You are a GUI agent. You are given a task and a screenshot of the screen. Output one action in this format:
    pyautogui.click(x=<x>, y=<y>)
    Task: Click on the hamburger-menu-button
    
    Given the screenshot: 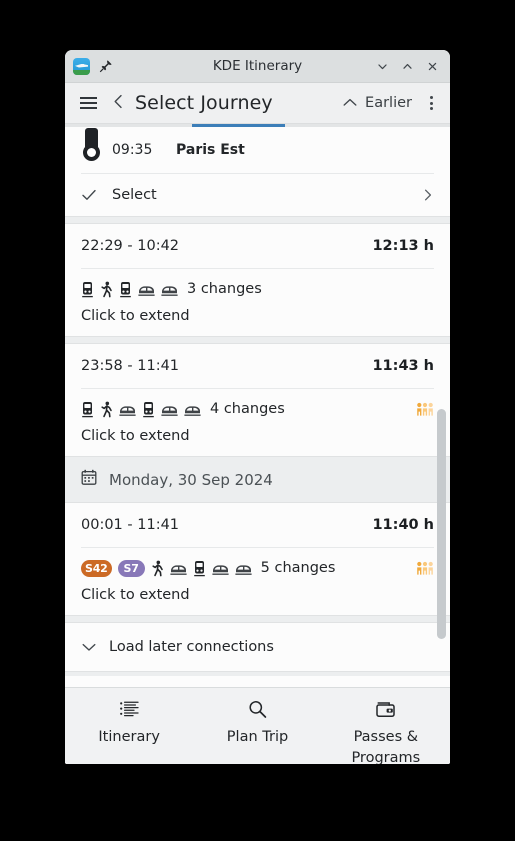 What is the action you would take?
    pyautogui.click(x=88, y=103)
    